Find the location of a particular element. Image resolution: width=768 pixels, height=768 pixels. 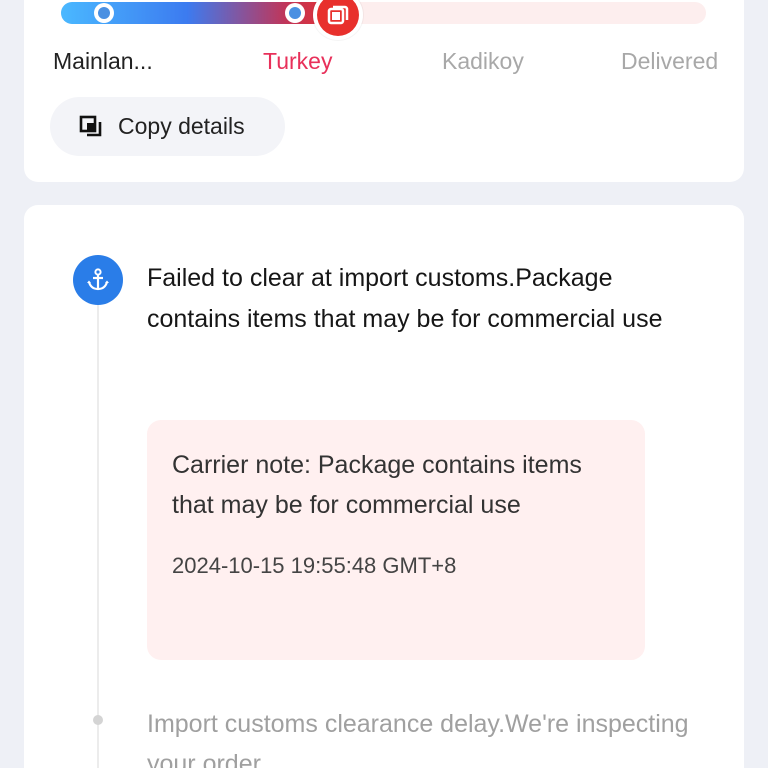

anchor-icon is located at coordinates (98, 279).